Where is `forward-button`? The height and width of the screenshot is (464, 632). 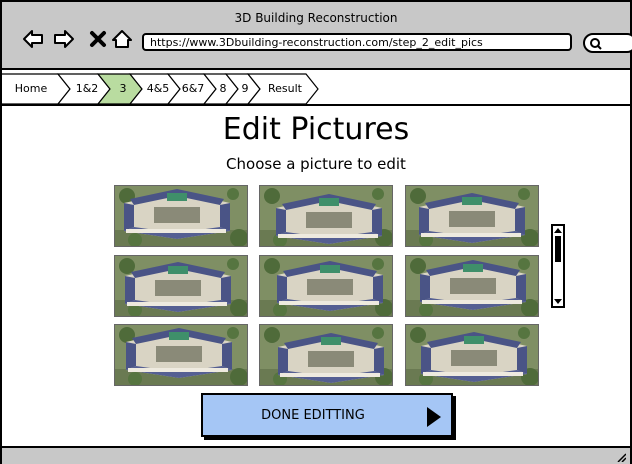
forward-button is located at coordinates (64, 39).